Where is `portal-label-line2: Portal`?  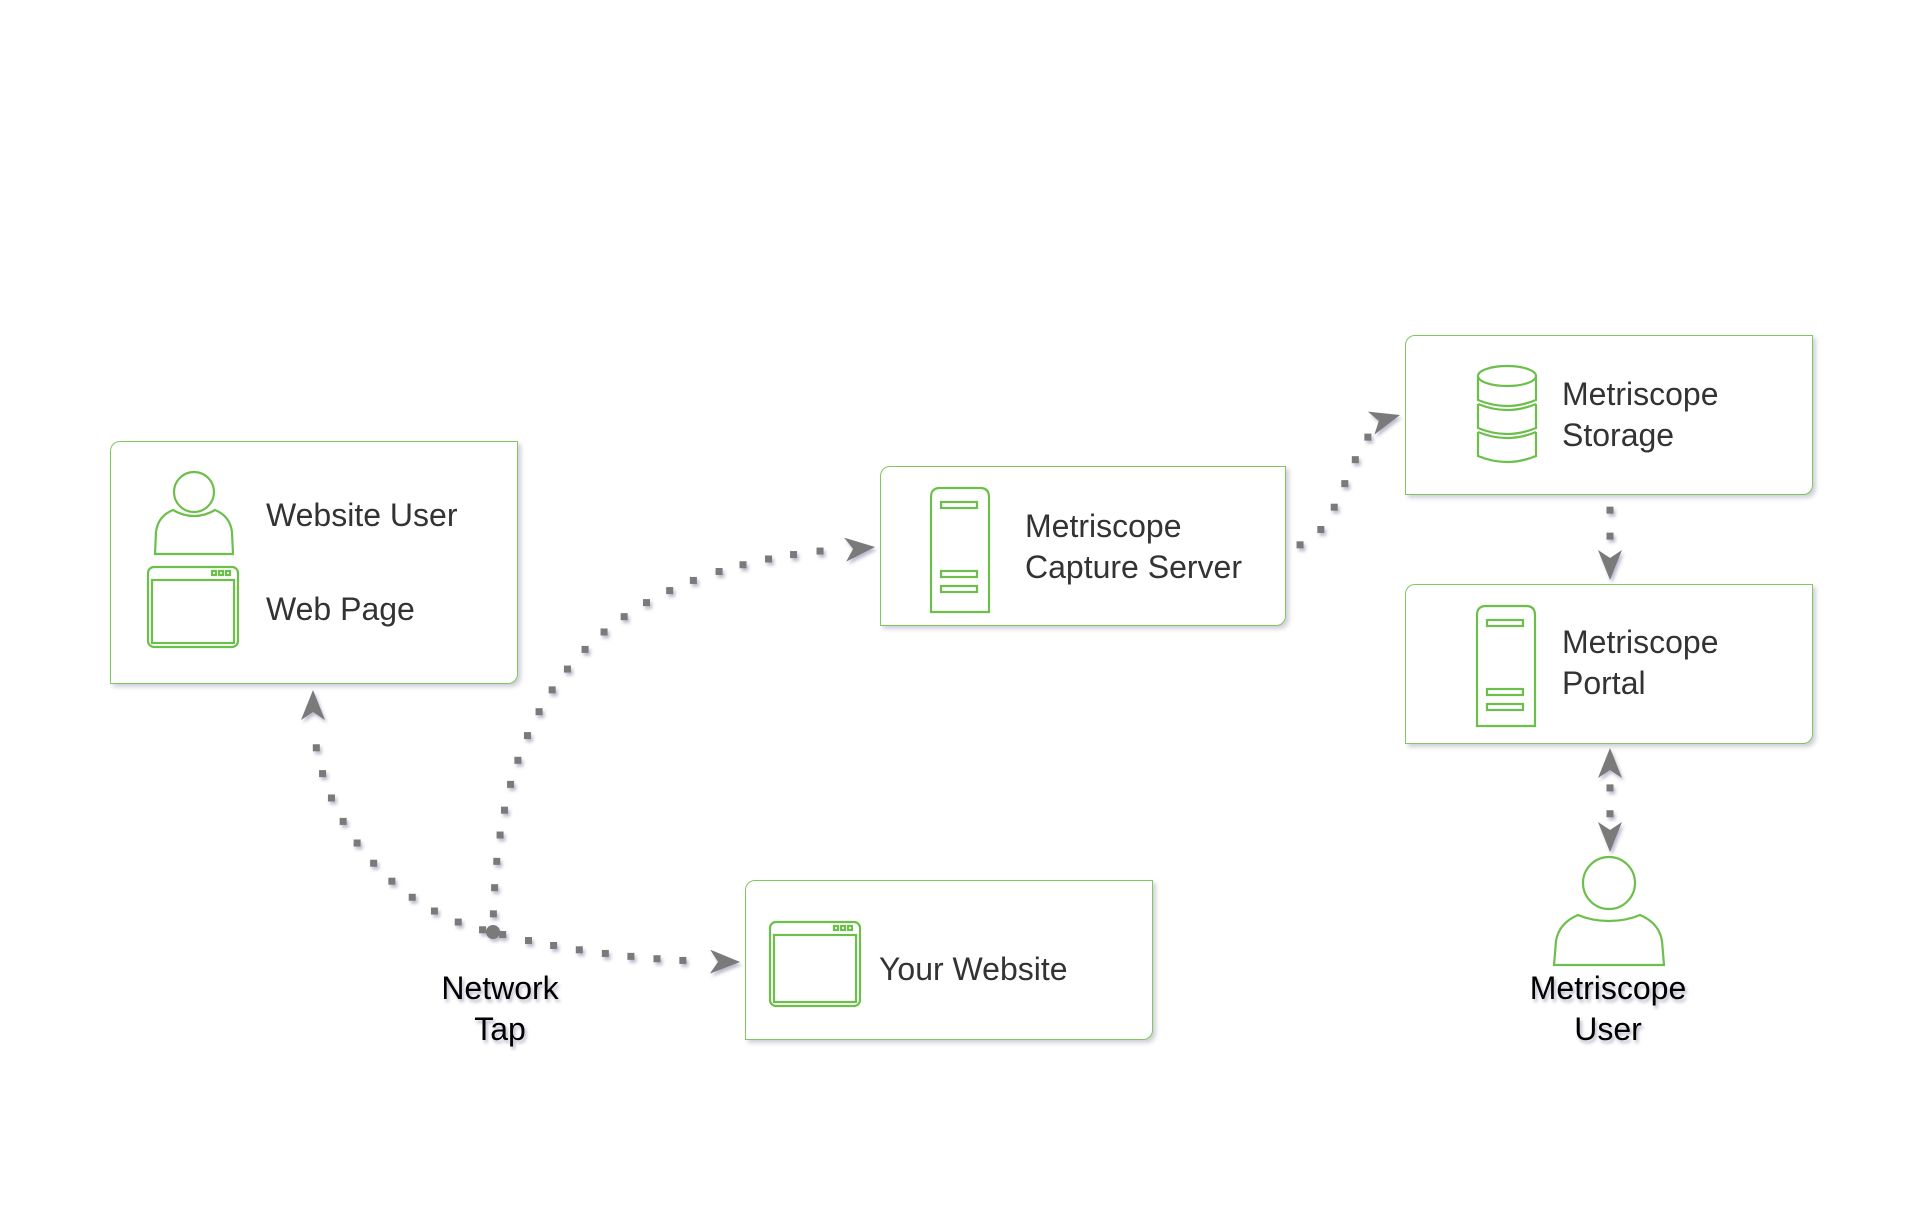 portal-label-line2: Portal is located at coordinates (1604, 683).